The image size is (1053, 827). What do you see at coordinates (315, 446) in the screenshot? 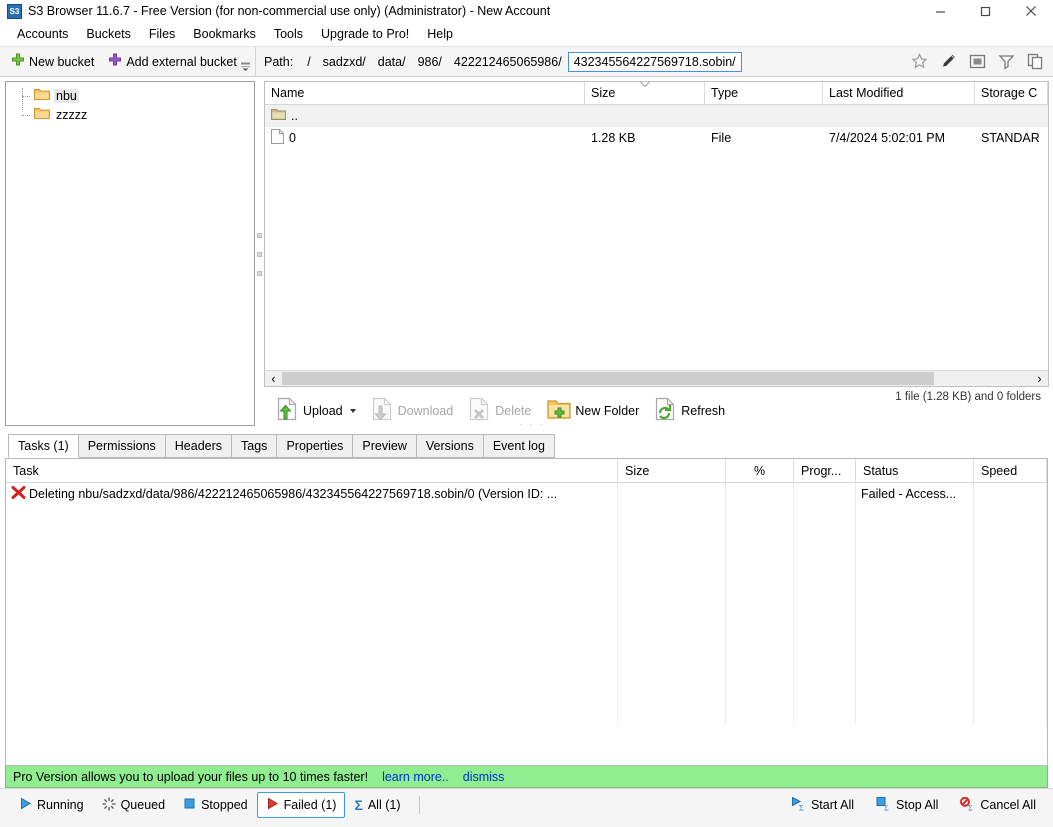
I see `tab-properties: Properties` at bounding box center [315, 446].